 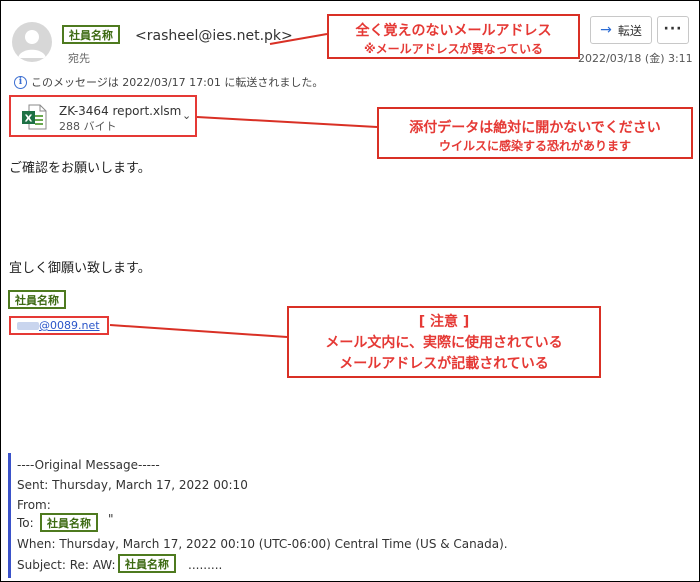 I want to click on original-sent: Sent: Thursday, March 17, 2022 00:10, so click(x=132, y=485).